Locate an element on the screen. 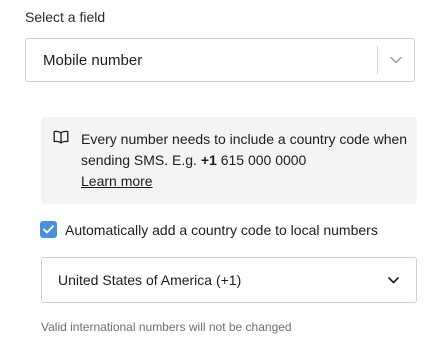 This screenshot has height=349, width=446. info-text-part2: 615 000 0000 is located at coordinates (261, 160).